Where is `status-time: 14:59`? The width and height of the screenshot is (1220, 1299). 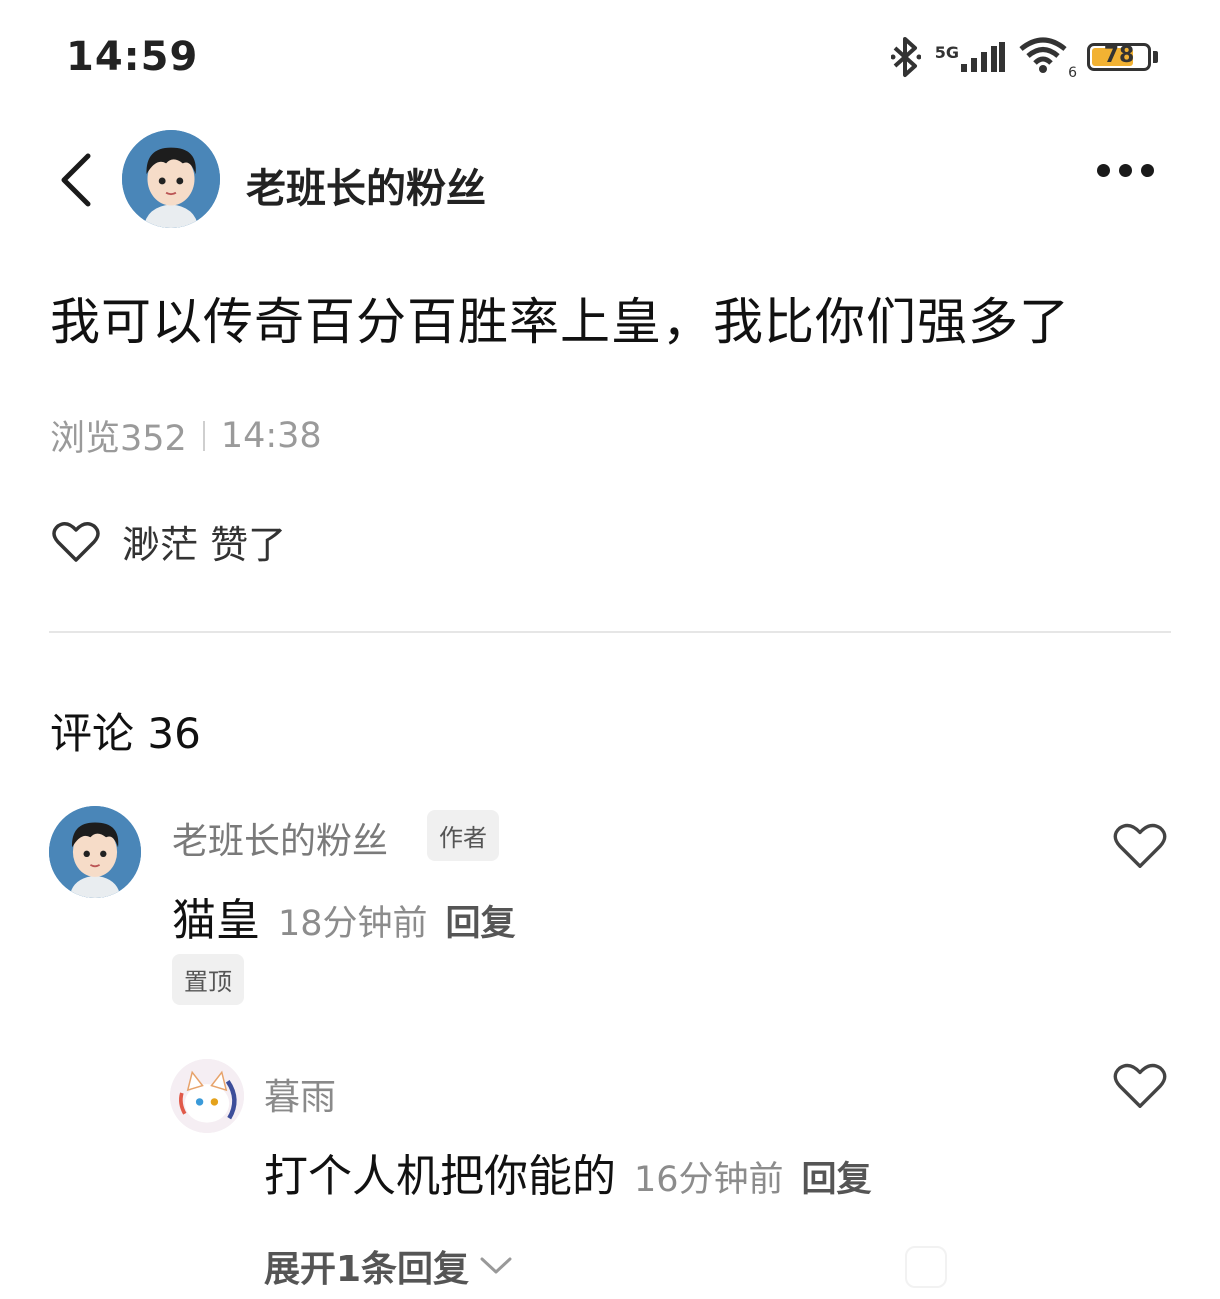
status-time: 14:59 is located at coordinates (132, 57).